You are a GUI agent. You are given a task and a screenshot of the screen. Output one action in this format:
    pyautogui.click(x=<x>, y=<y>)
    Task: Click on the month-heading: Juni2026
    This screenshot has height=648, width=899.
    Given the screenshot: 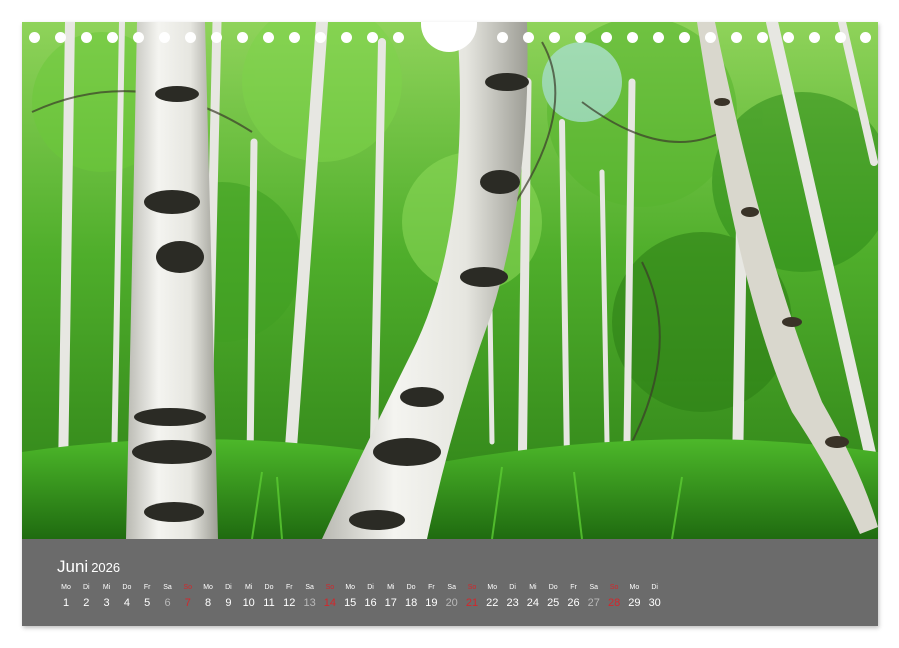 What is the action you would take?
    pyautogui.click(x=88, y=567)
    